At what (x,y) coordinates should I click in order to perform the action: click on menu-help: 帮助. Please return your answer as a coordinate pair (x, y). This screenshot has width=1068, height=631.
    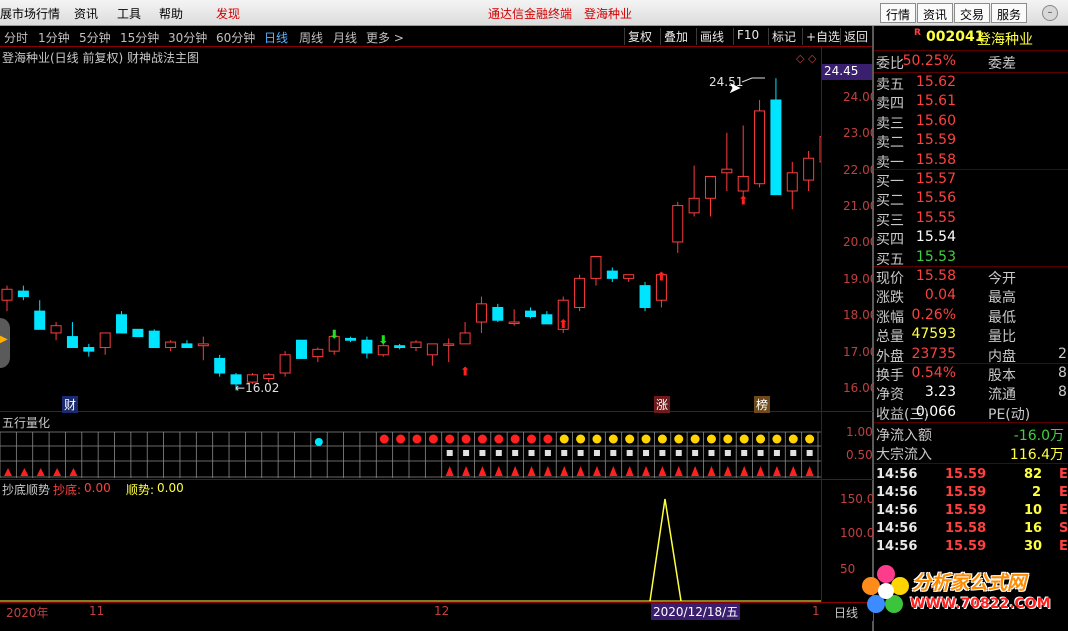
    Looking at the image, I should click on (171, 13).